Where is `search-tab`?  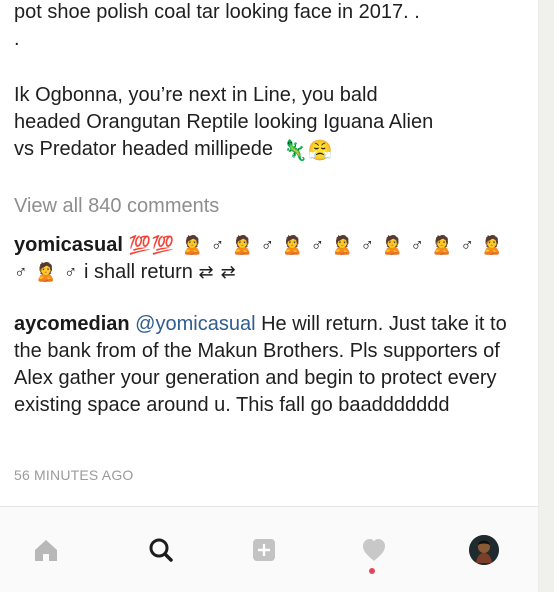
search-tab is located at coordinates (161, 550).